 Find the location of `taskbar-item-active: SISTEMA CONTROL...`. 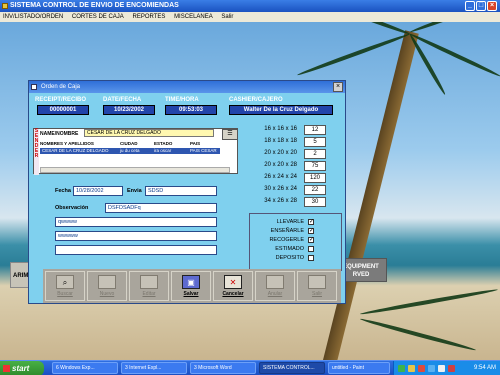

taskbar-item-active: SISTEMA CONTROL... is located at coordinates (292, 368).